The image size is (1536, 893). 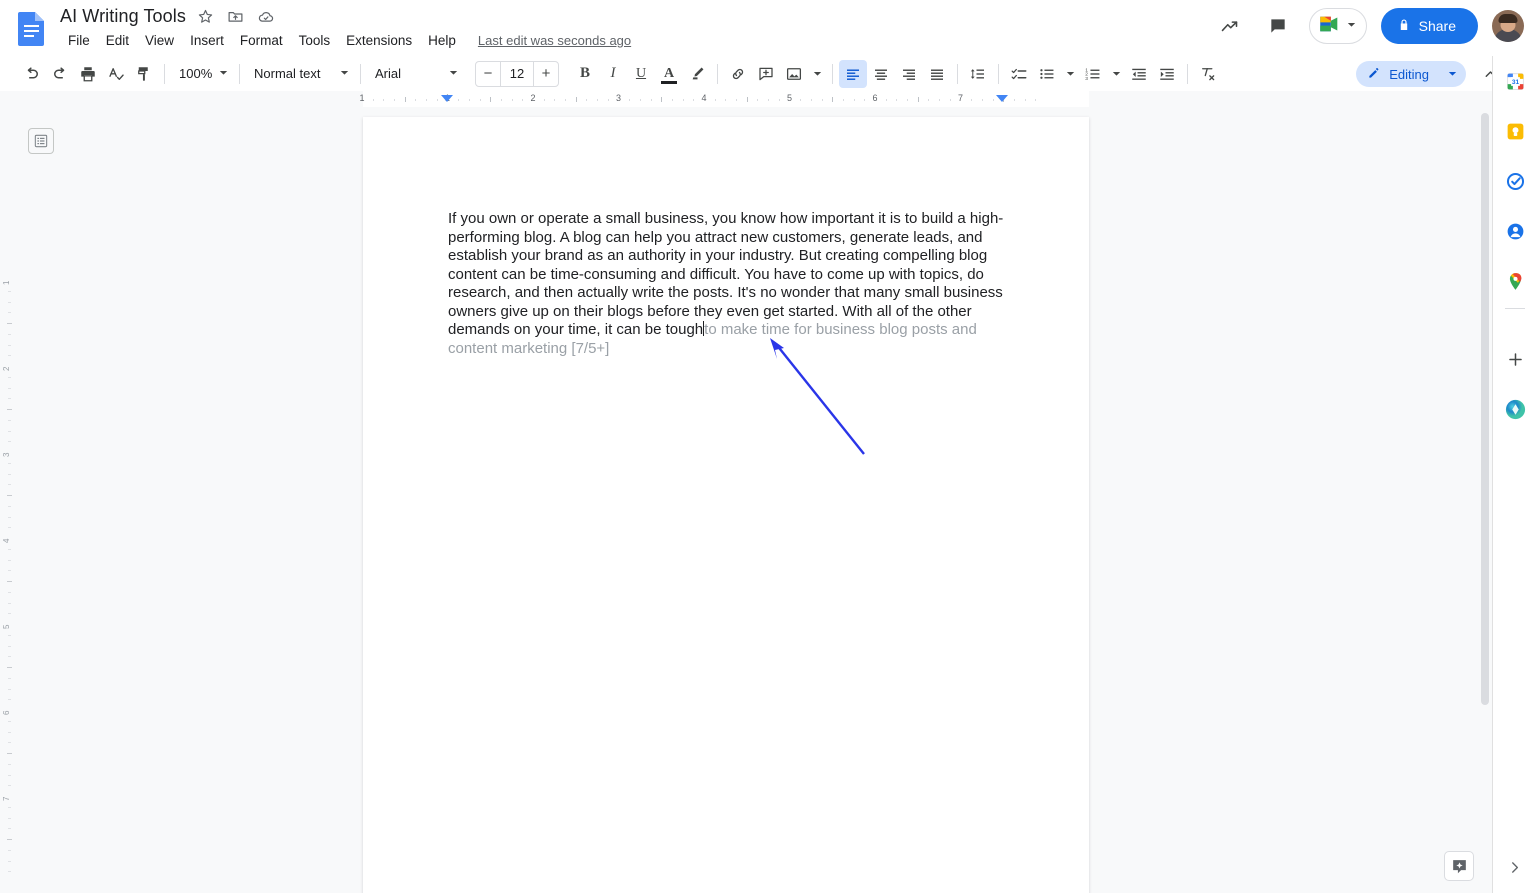 I want to click on menu-edit: Edit, so click(x=117, y=40).